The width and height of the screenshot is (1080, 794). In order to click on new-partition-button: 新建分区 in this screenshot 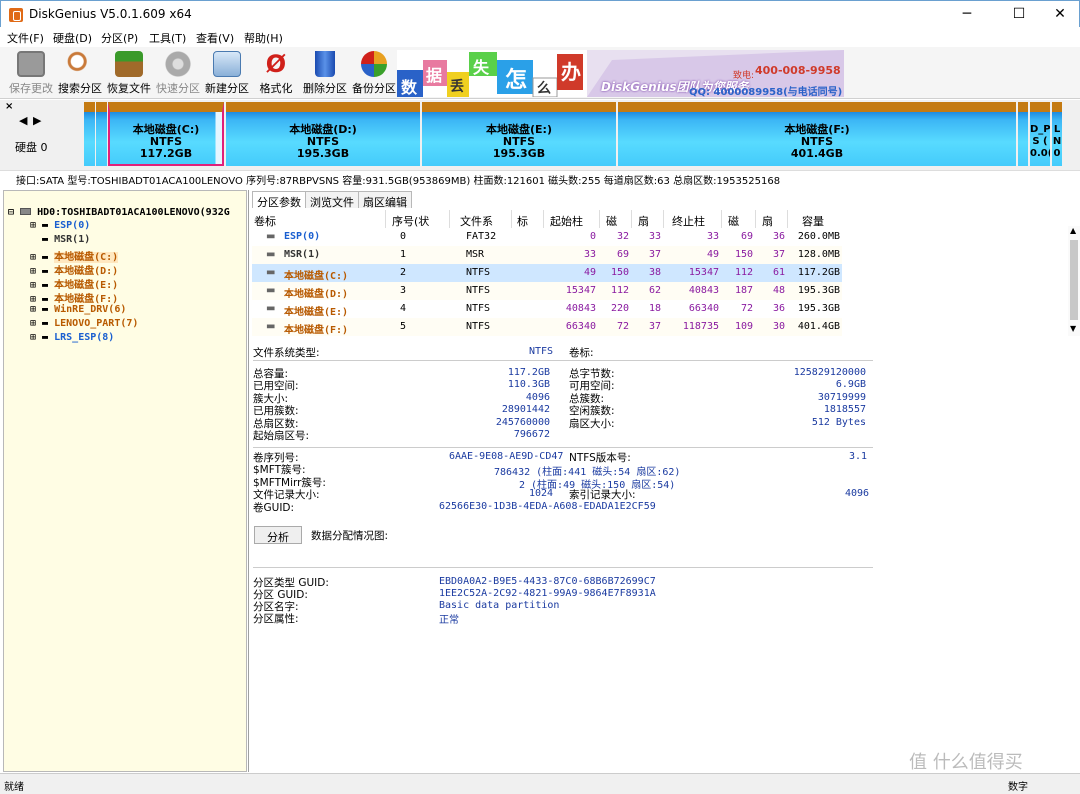, I will do `click(227, 73)`.